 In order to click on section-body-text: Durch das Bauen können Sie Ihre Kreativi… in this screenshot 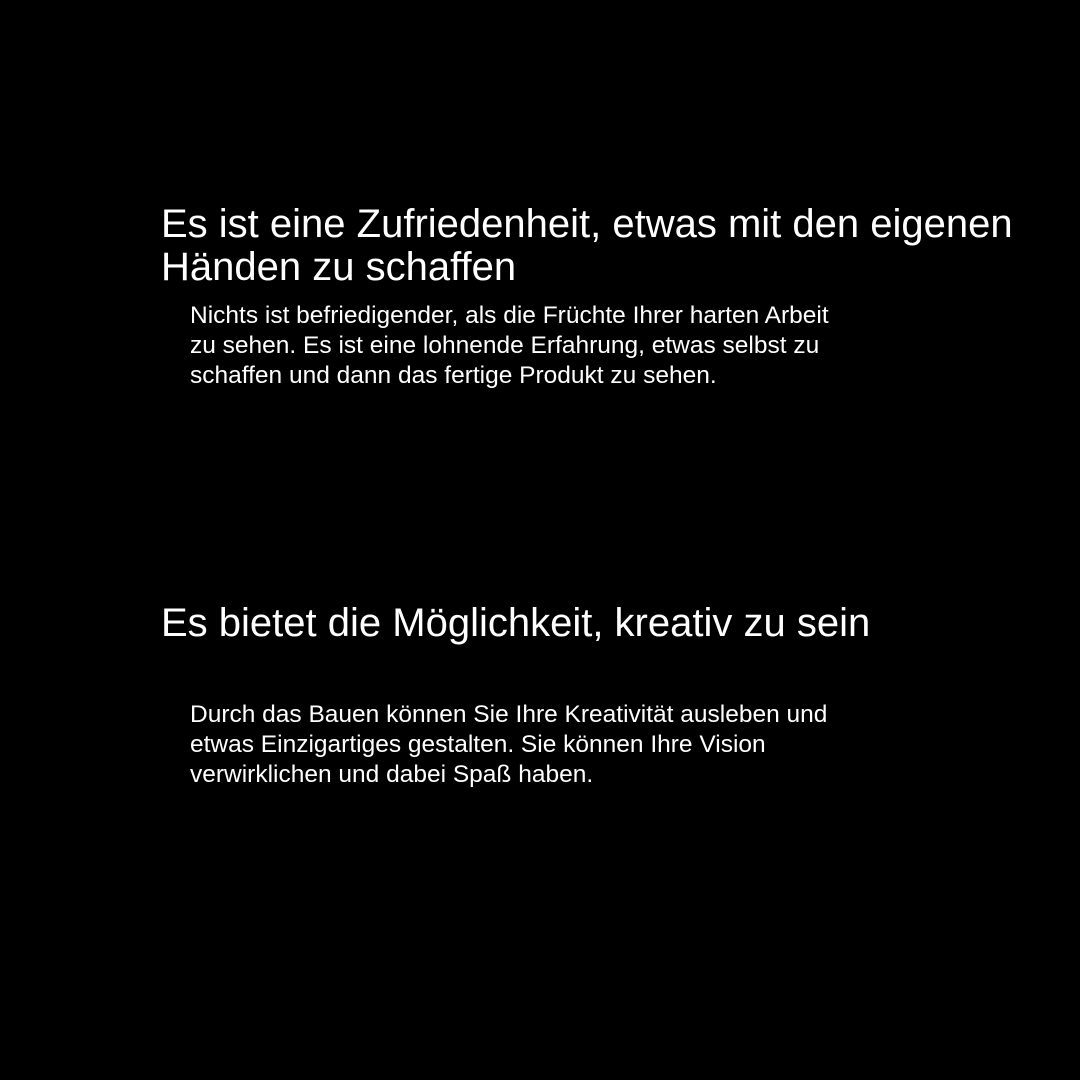, I will do `click(509, 744)`.